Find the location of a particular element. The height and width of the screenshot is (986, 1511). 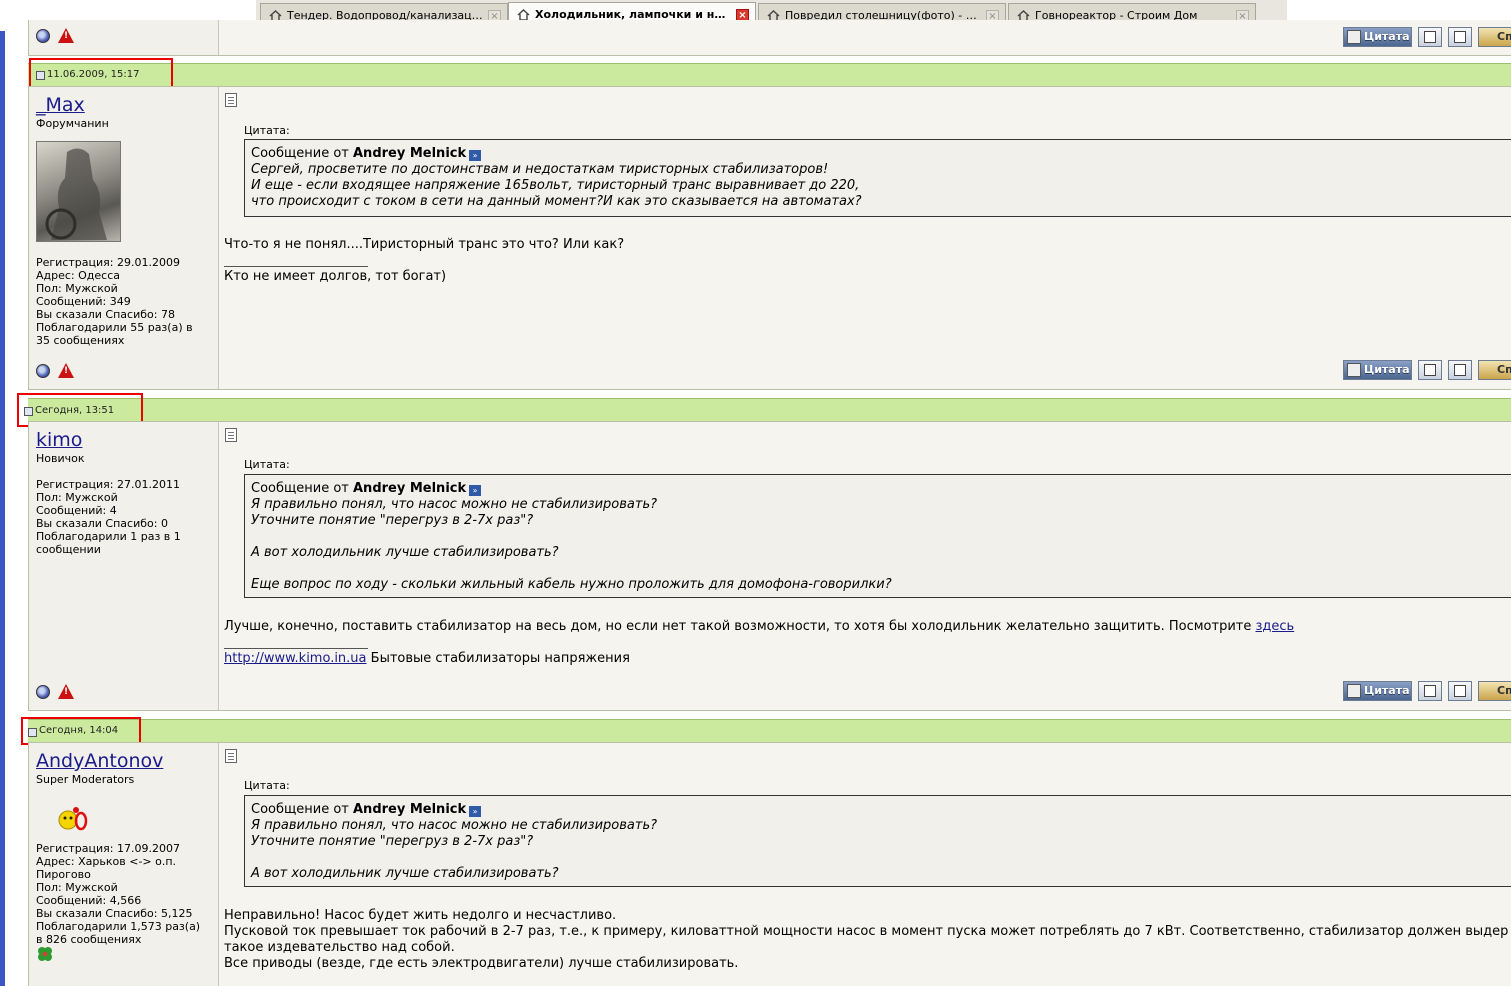

post-body-line: такое издевательство над собой. is located at coordinates (339, 947).